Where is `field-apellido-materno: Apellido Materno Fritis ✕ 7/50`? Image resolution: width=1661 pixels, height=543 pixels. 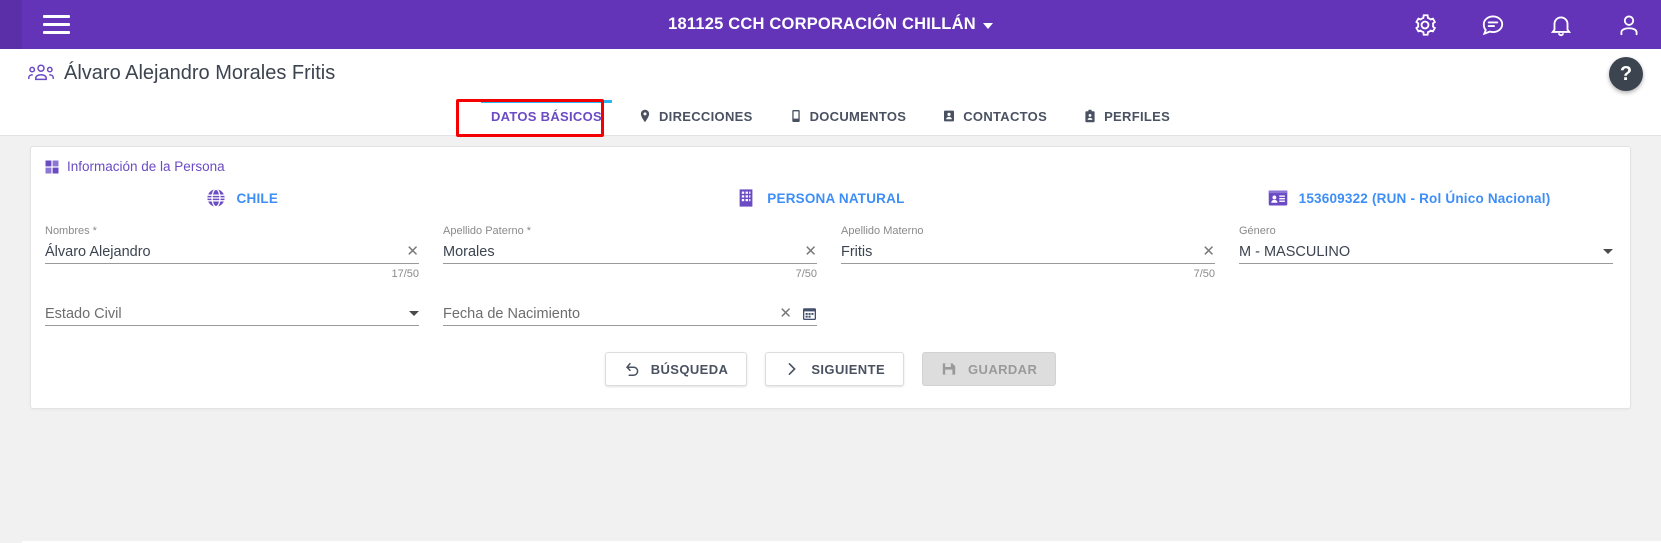
field-apellido-materno: Apellido Materno Fritis ✕ 7/50 is located at coordinates (1028, 254).